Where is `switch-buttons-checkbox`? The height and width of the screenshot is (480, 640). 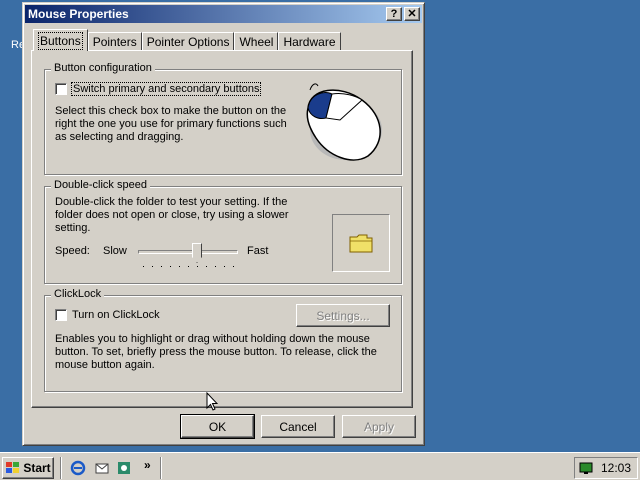 switch-buttons-checkbox is located at coordinates (61, 89).